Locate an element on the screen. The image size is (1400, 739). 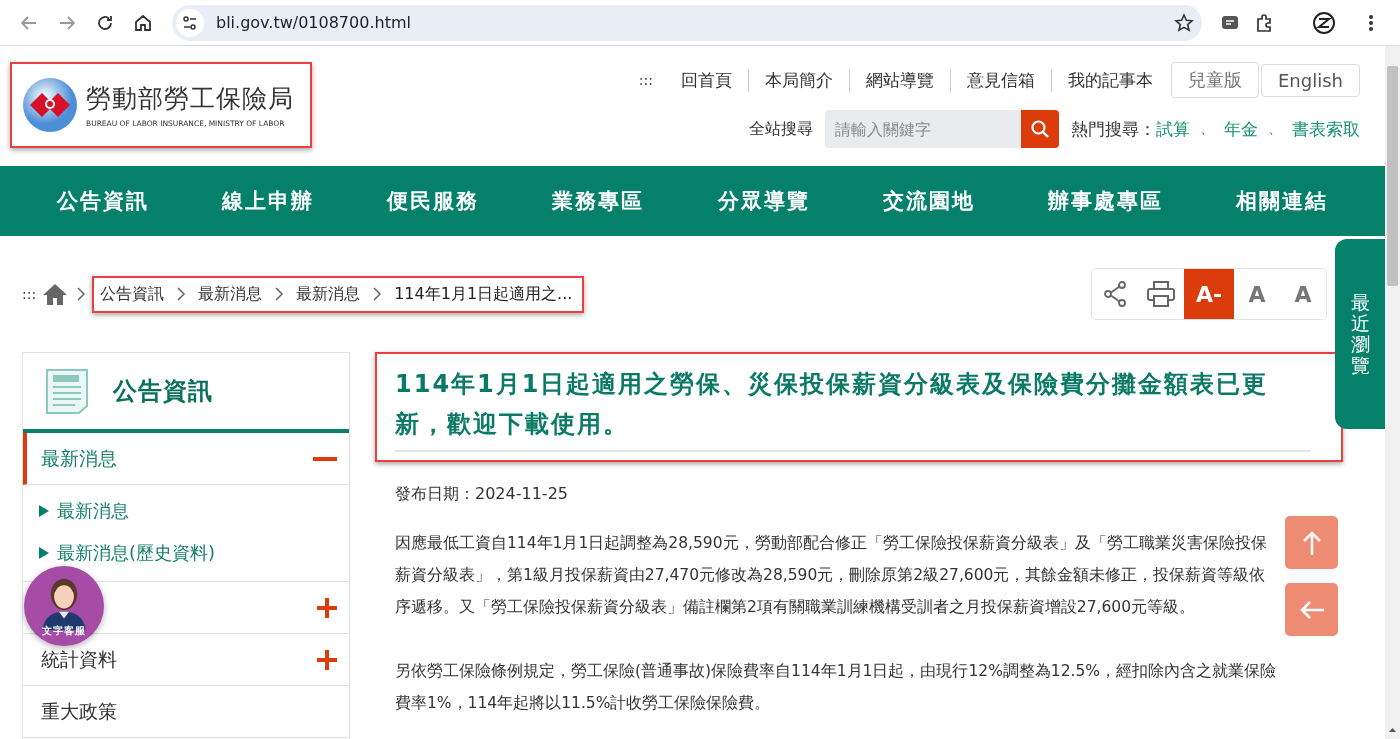
article-paragraph: 另依勞工保險條例規定，勞工保險(普通事故)保險費率自114年1月1日起，由現行12%調整為12.5%，經扣除內含之就業保險費率1%，114年起將以11.5%計收勞工保險保險費。 is located at coordinates (836, 687).